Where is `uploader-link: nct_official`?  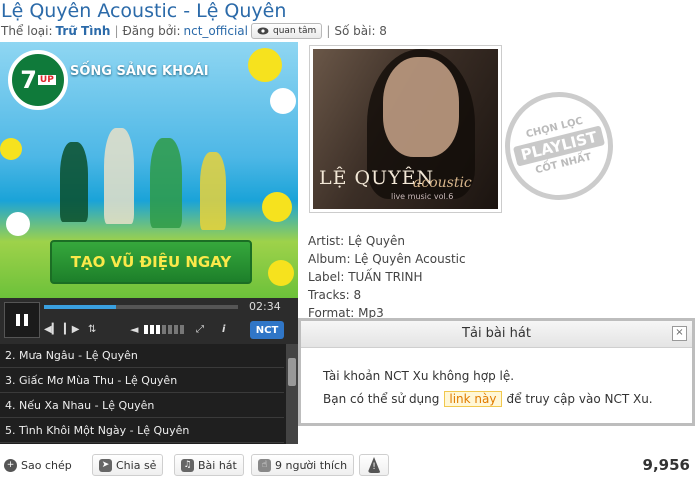
uploader-link: nct_official is located at coordinates (216, 31).